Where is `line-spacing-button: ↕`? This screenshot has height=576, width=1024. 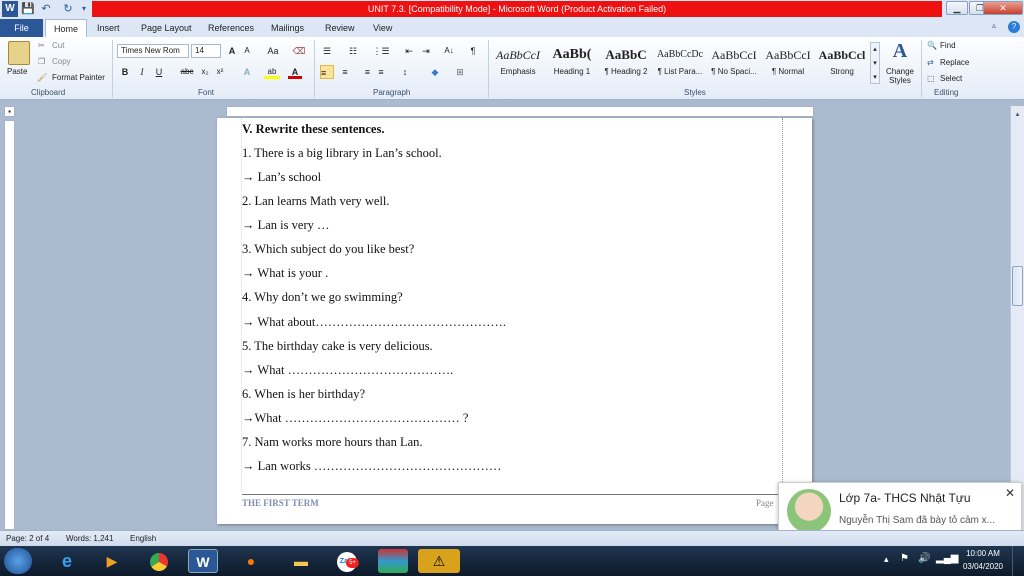
line-spacing-button: ↕ is located at coordinates (405, 72).